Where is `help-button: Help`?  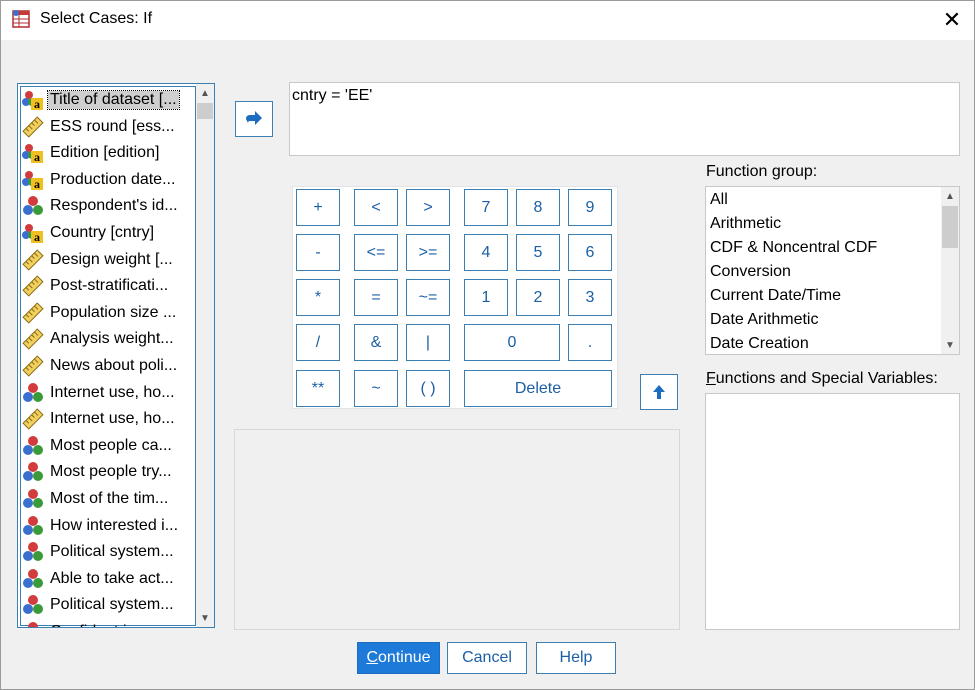 help-button: Help is located at coordinates (576, 658).